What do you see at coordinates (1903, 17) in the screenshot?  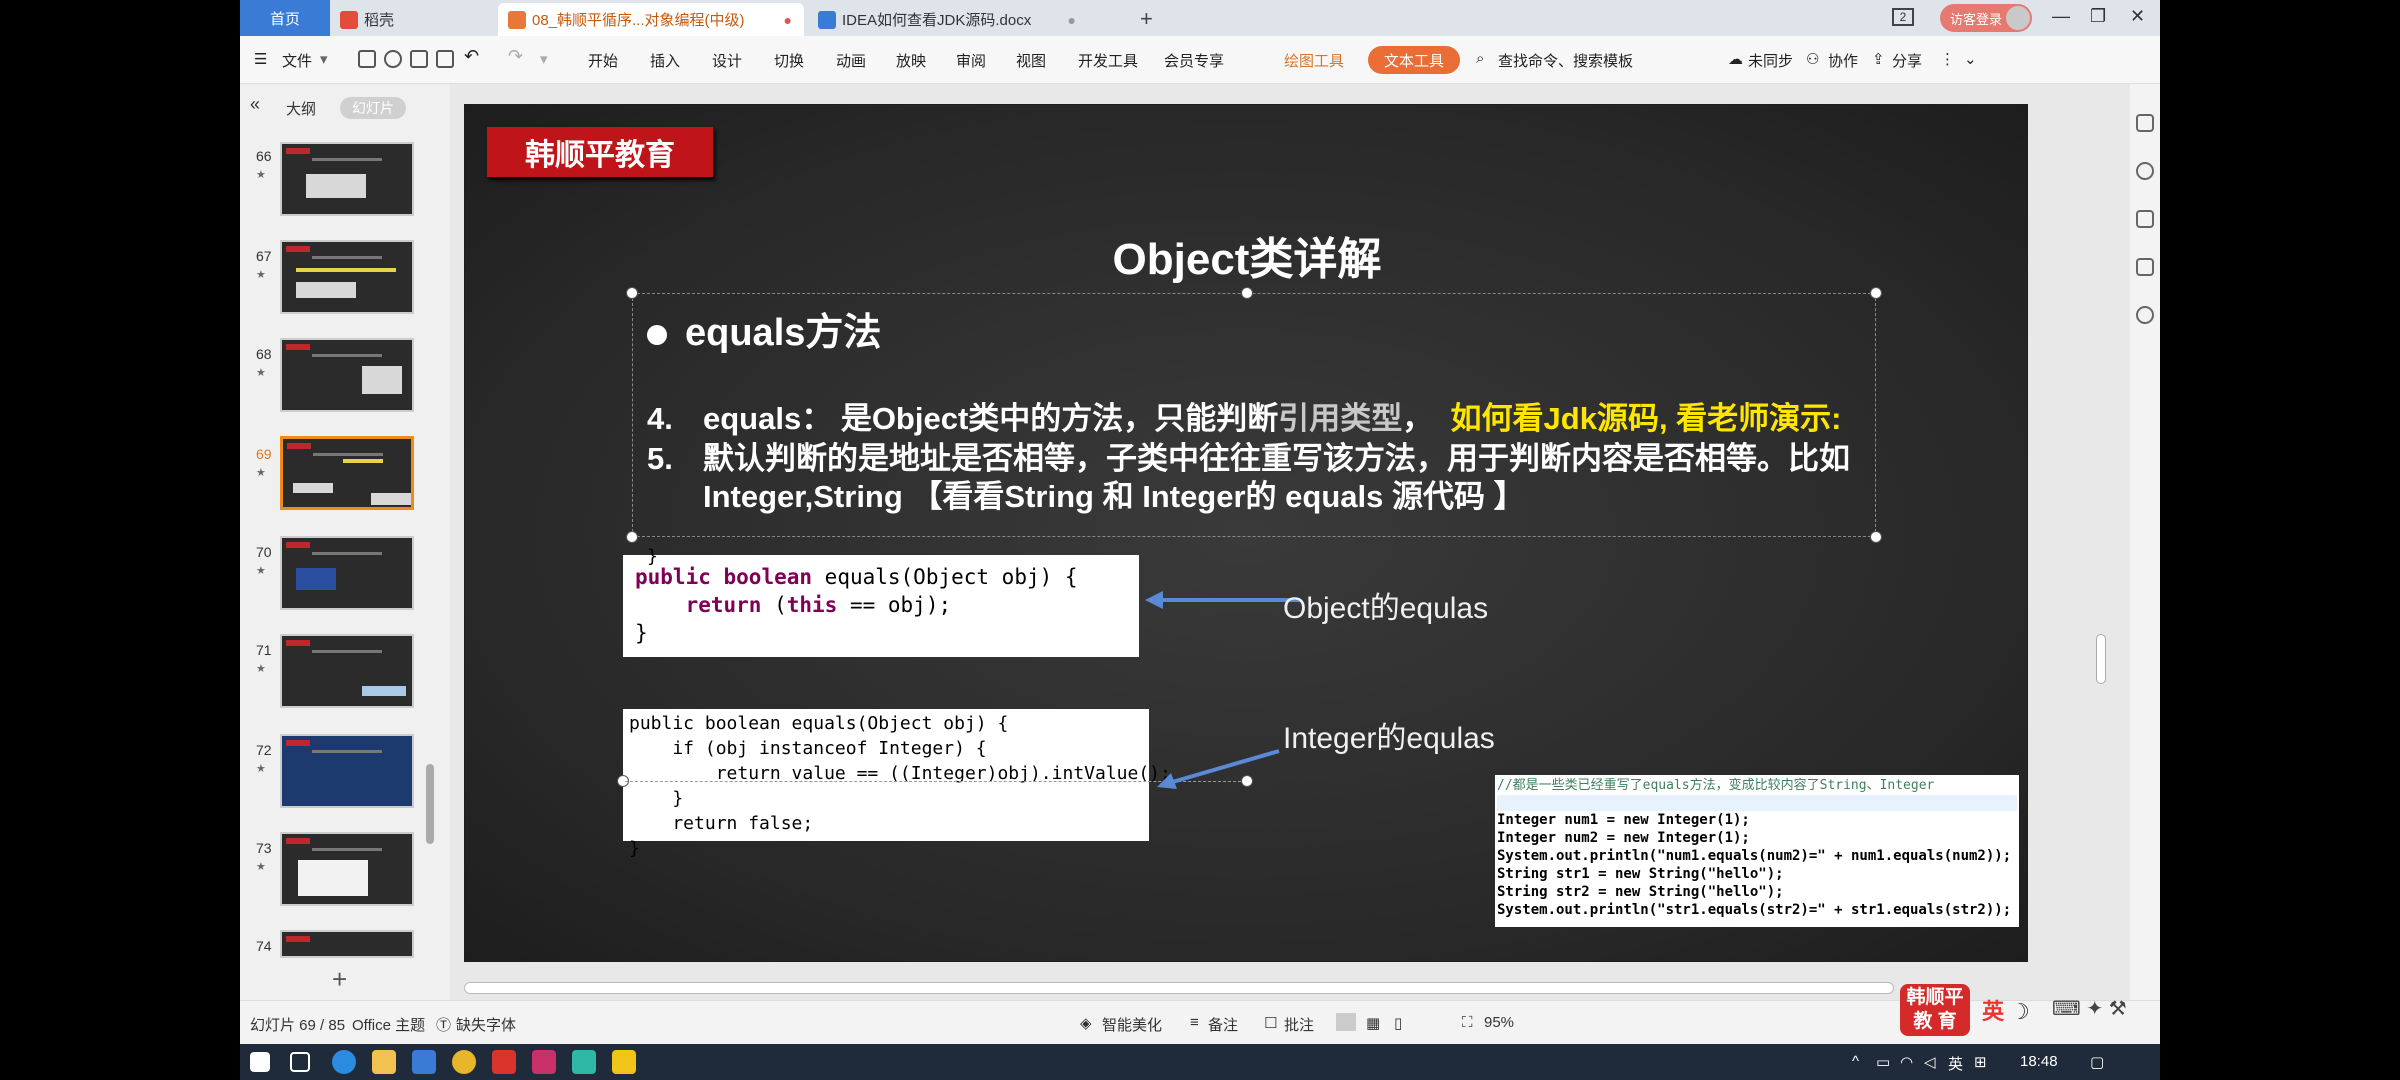 I see `window-count-badge: 2` at bounding box center [1903, 17].